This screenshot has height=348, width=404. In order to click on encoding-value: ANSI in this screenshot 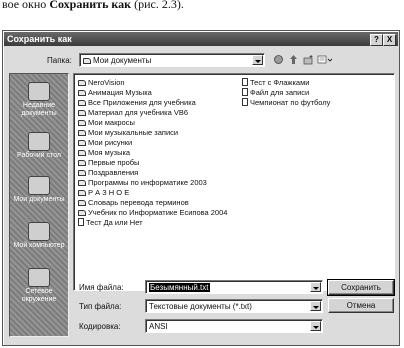, I will do `click(158, 326)`.